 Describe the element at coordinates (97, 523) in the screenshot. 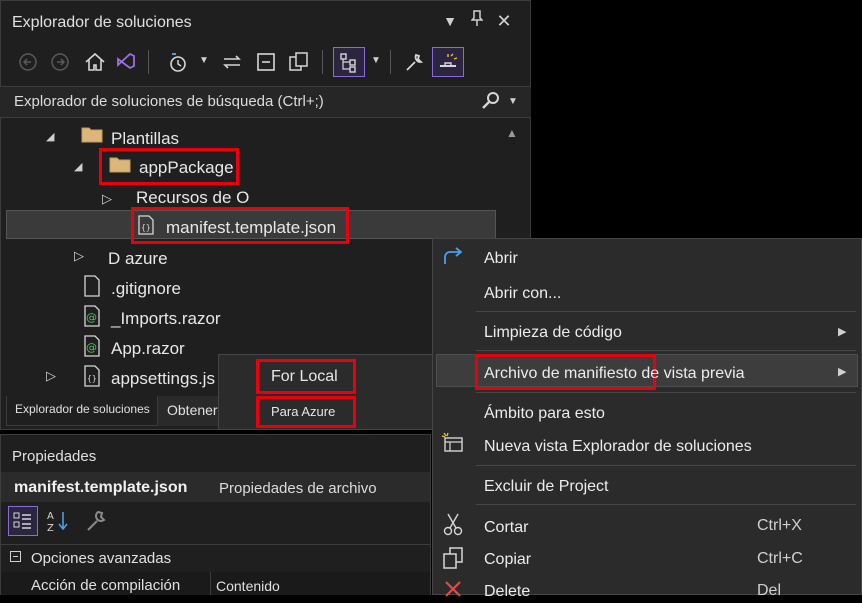

I see `property-pages-icon` at that location.